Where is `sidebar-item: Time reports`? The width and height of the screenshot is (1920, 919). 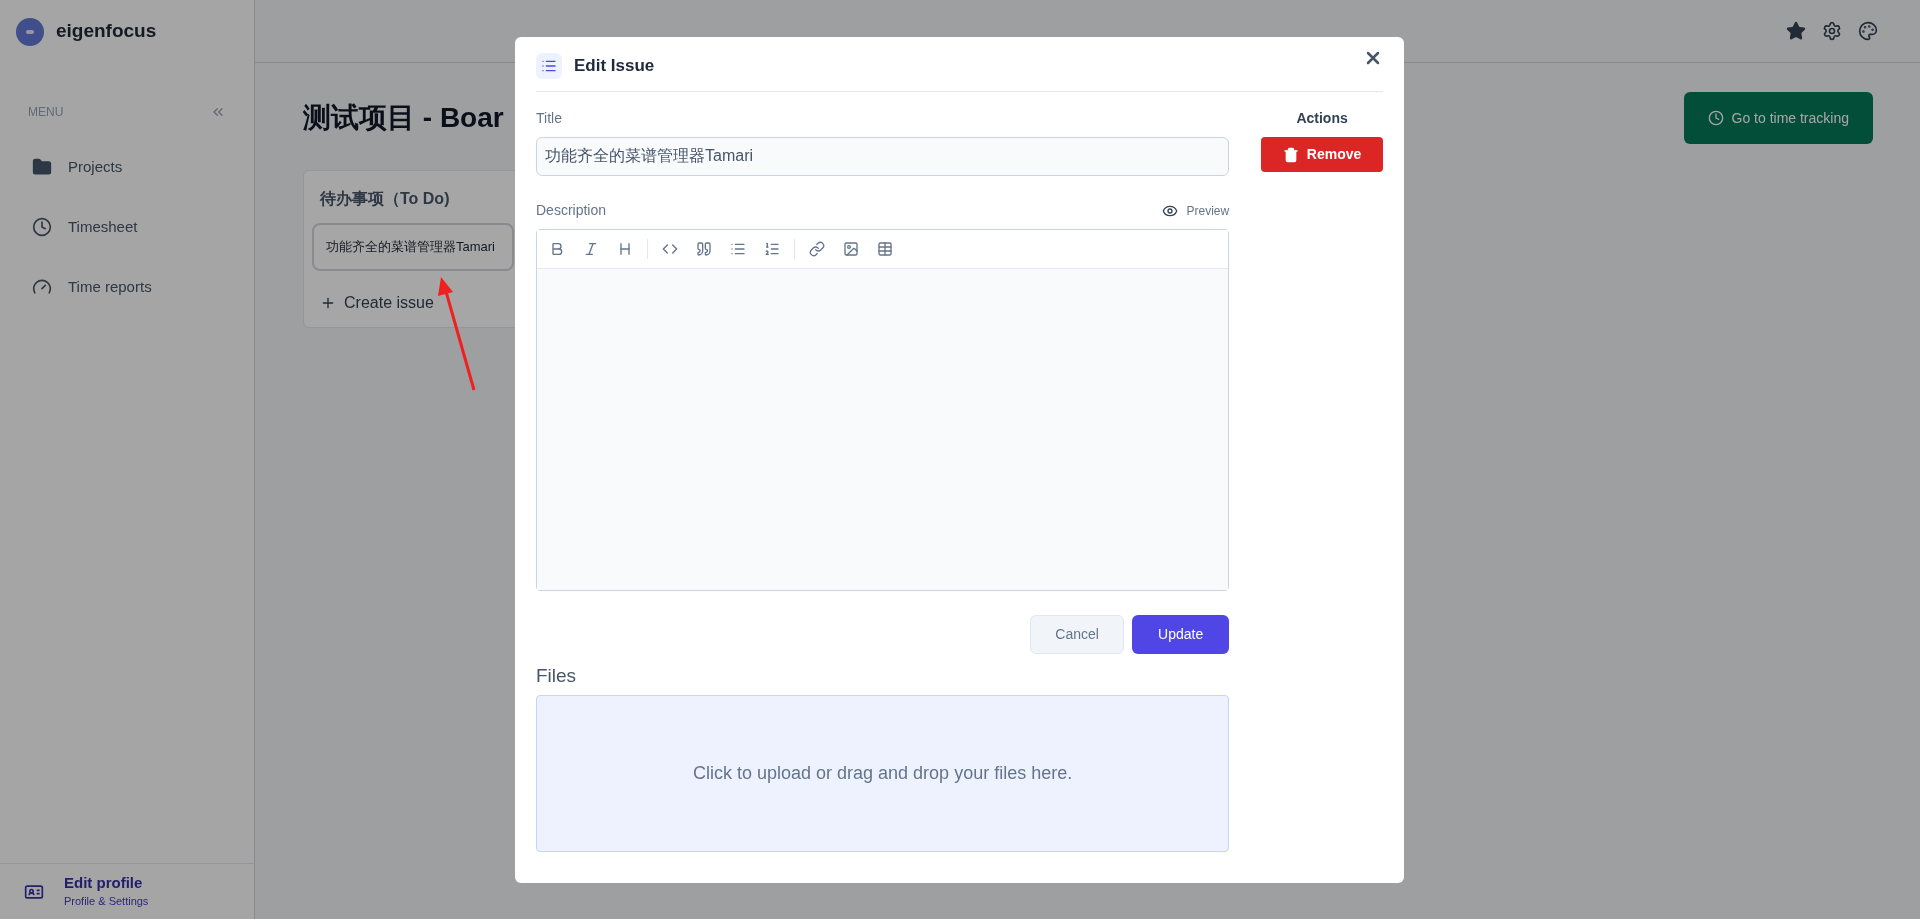
sidebar-item: Time reports is located at coordinates (127, 287).